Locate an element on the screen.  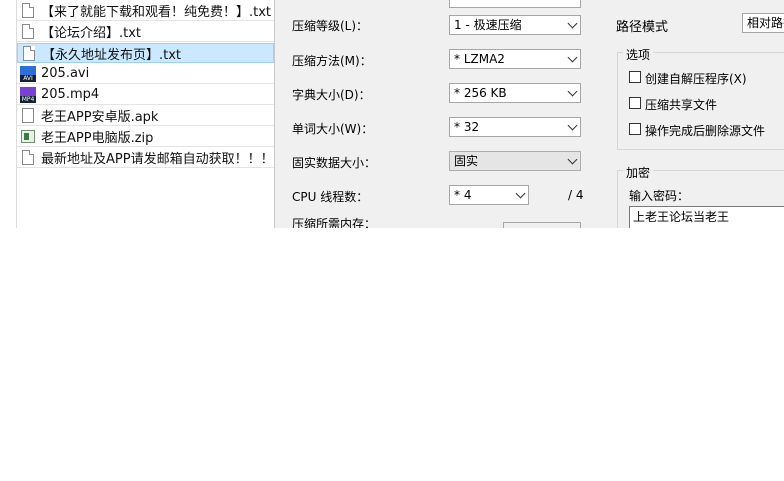
dict-label: 字典大小(D)： is located at coordinates (331, 95).